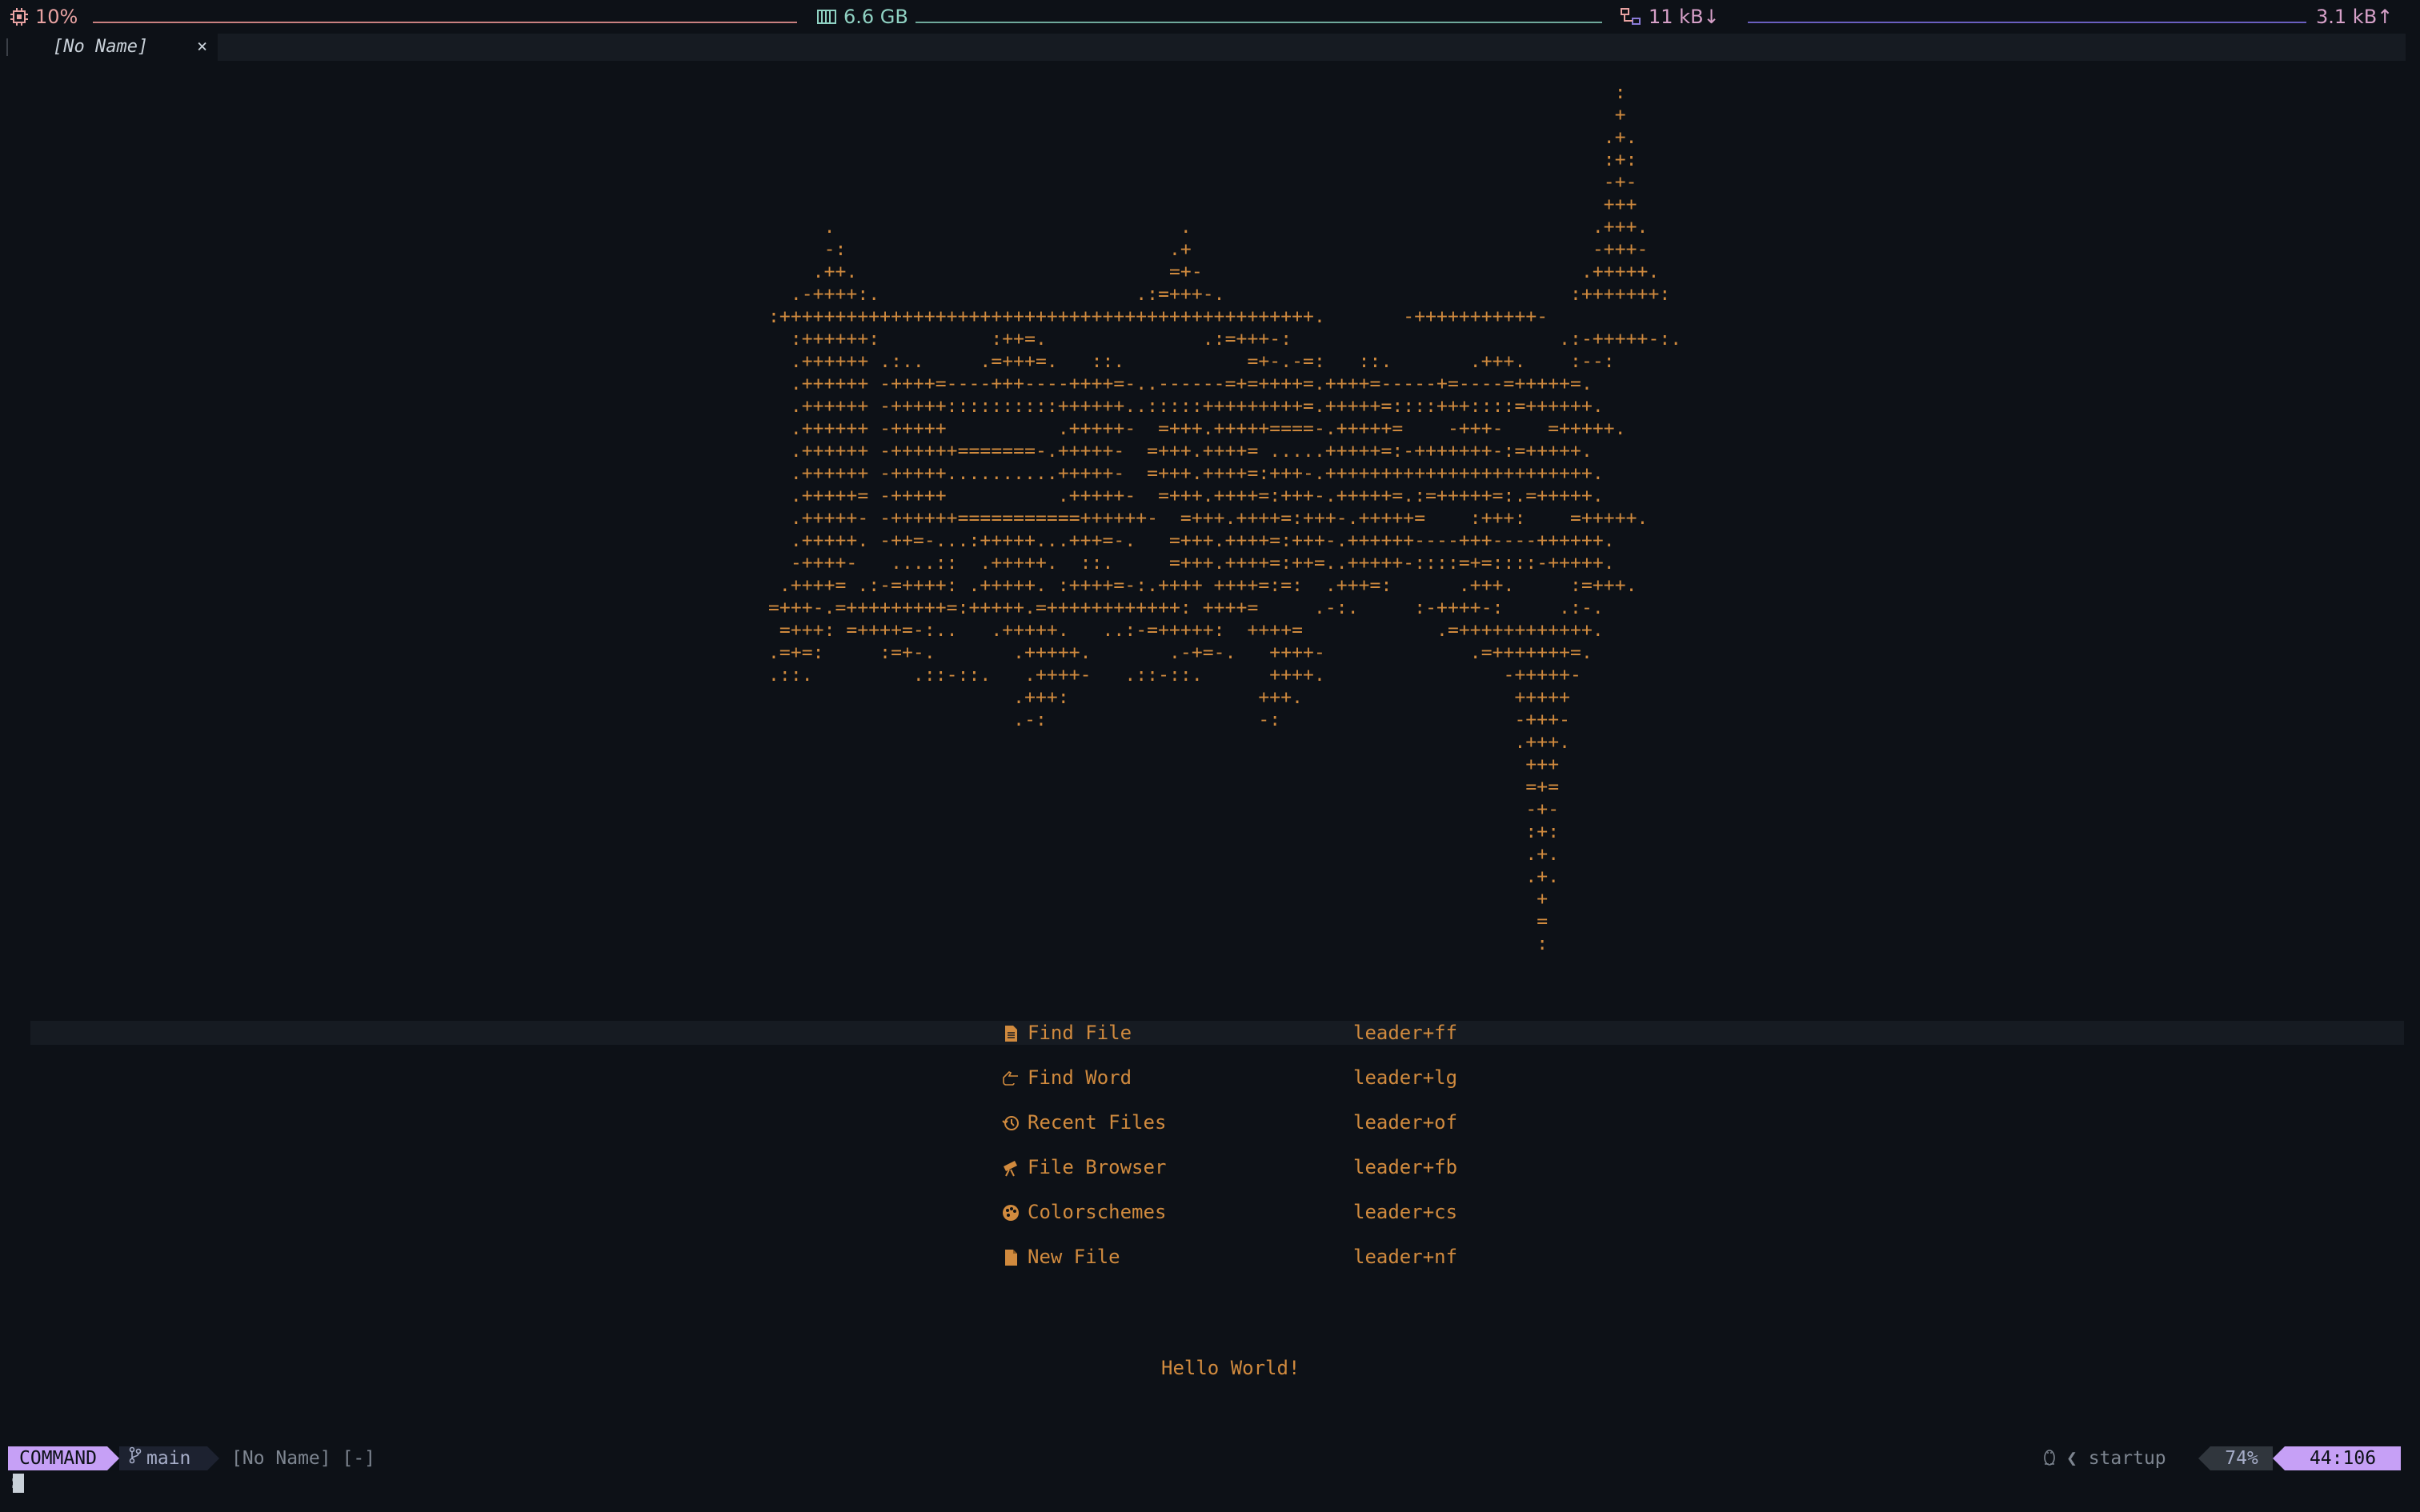 Image resolution: width=2420 pixels, height=1512 pixels. Describe the element at coordinates (1684, 17) in the screenshot. I see `network-download: 11 kB↓` at that location.